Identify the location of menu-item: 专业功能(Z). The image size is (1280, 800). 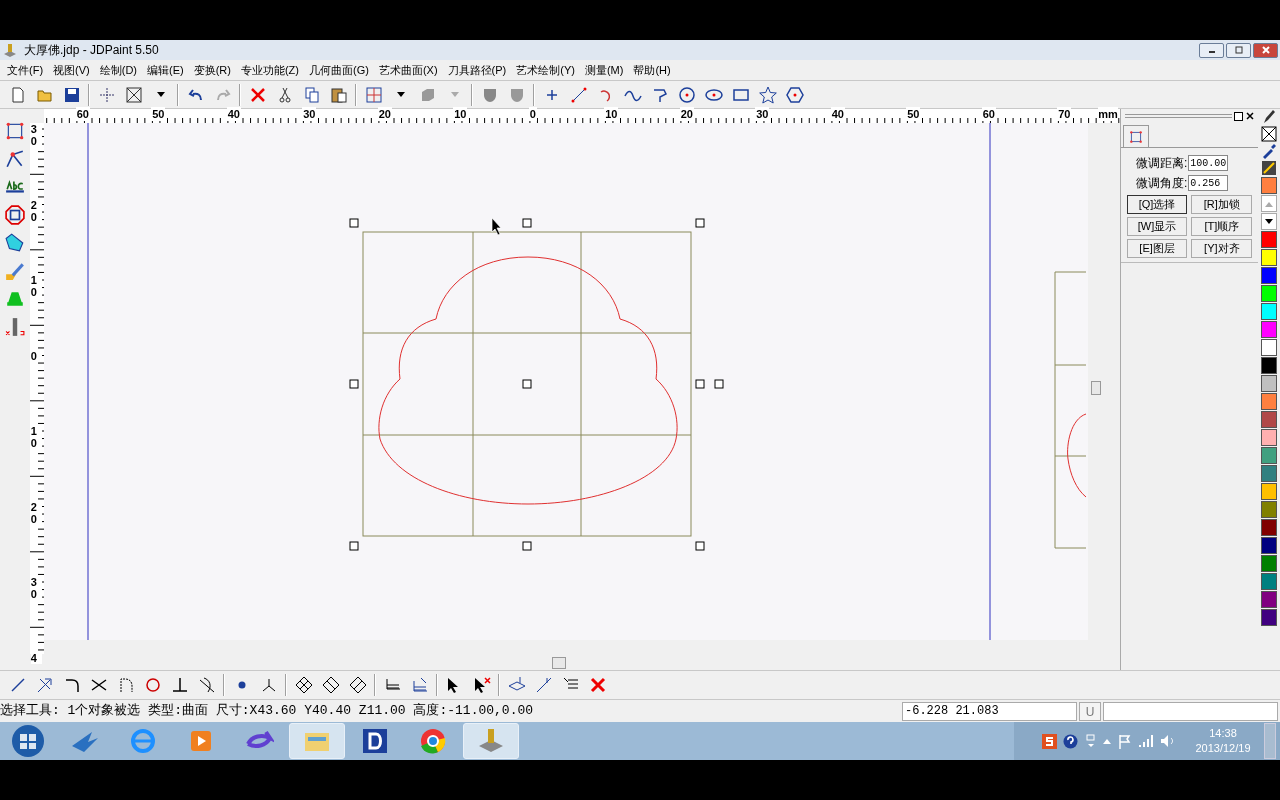
(269, 70).